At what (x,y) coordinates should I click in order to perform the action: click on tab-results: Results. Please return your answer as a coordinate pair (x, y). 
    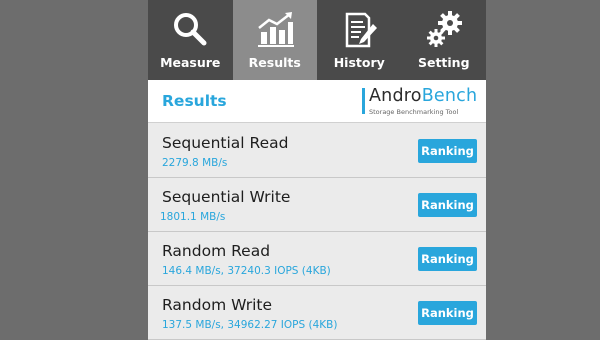
    Looking at the image, I should click on (274, 40).